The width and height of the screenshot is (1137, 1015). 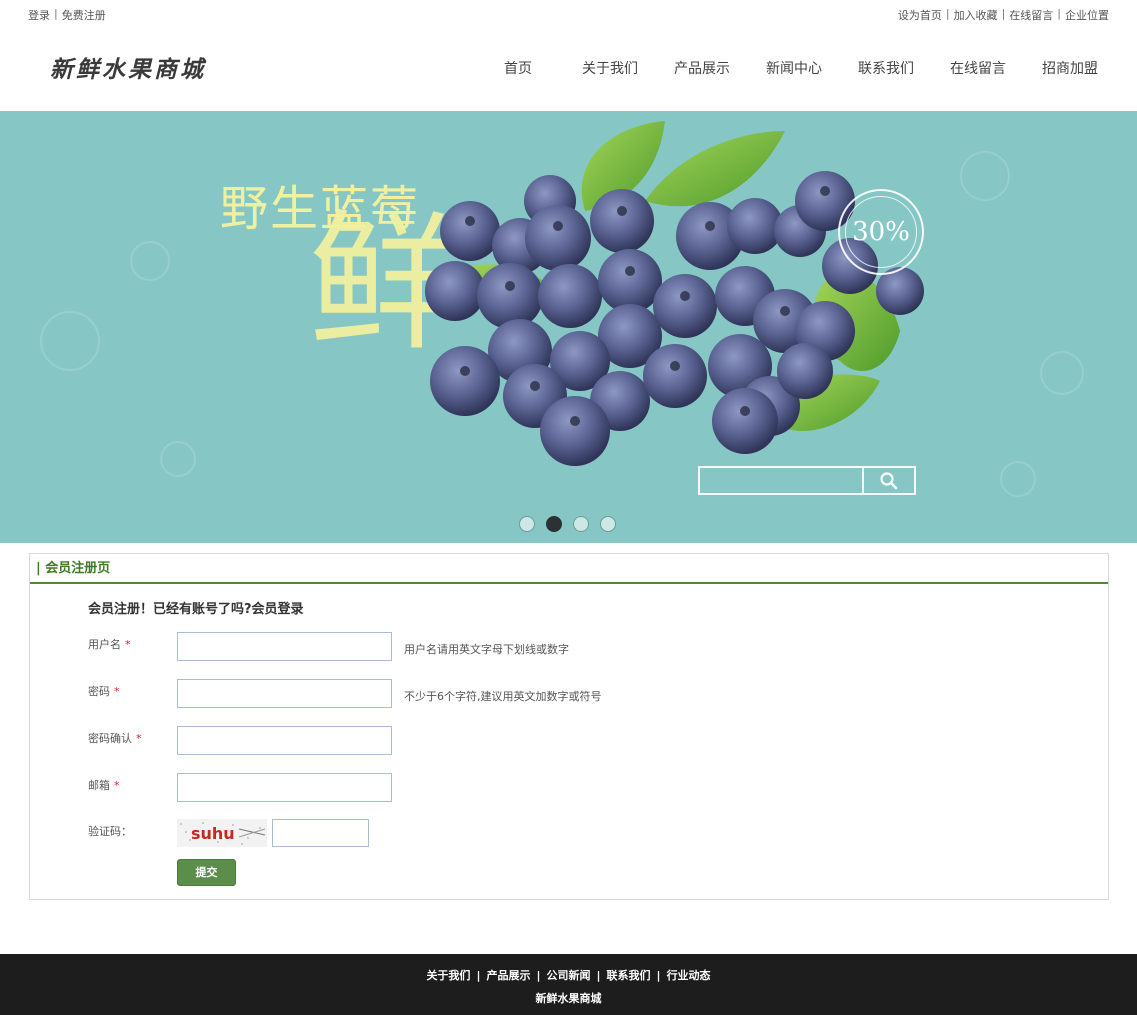 I want to click on captcha-image: suhu, so click(x=222, y=833).